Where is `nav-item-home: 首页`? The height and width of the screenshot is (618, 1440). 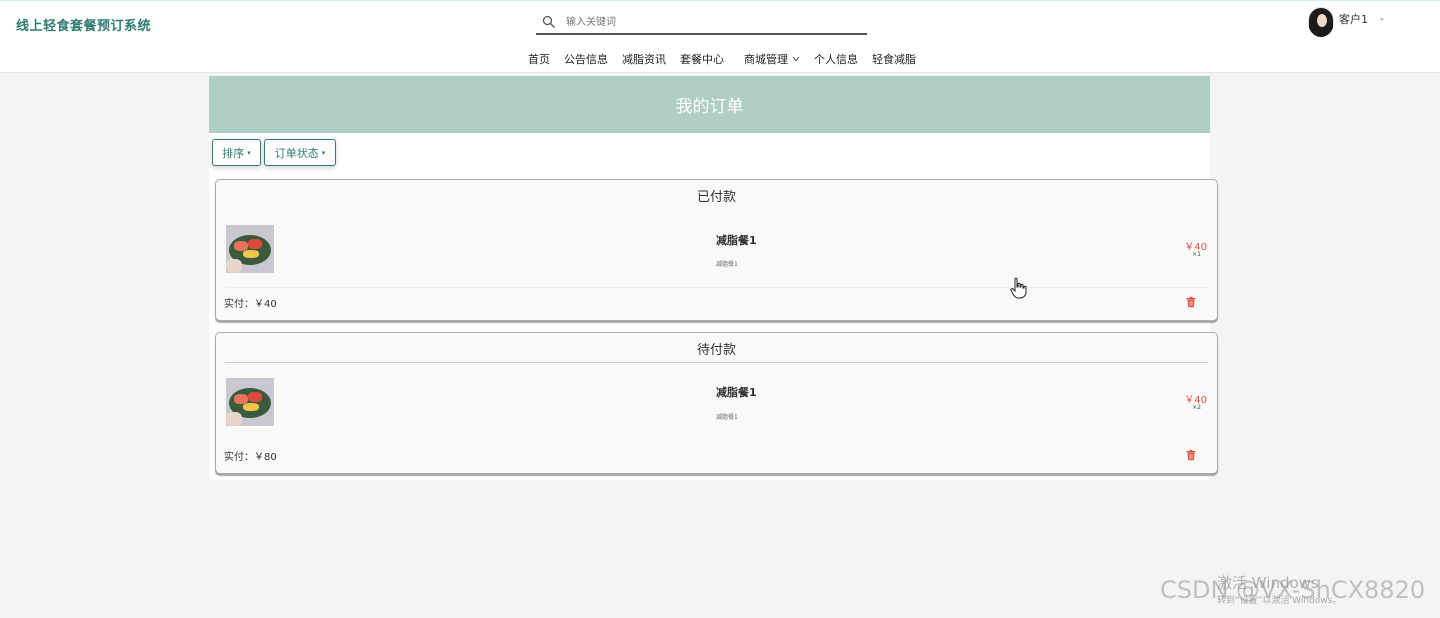
nav-item-home: 首页 is located at coordinates (539, 59).